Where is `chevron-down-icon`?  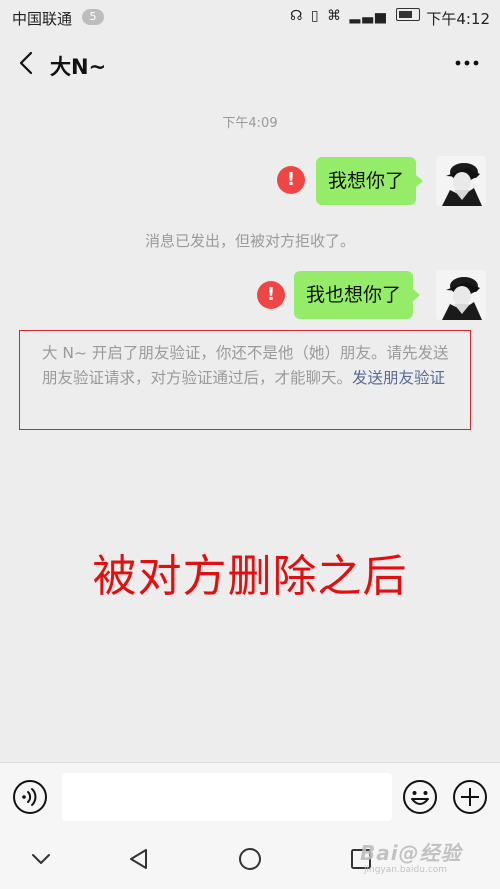
chevron-down-icon is located at coordinates (41, 859).